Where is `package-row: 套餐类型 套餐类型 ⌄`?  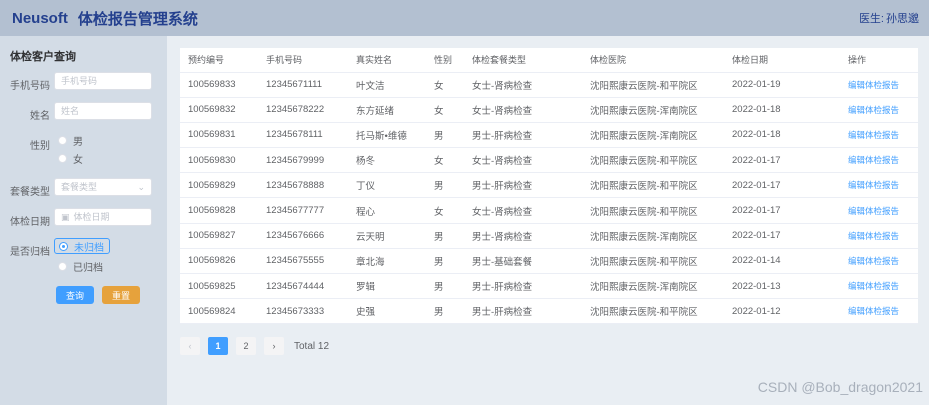
package-row: 套餐类型 套餐类型 ⌄ is located at coordinates (83, 188).